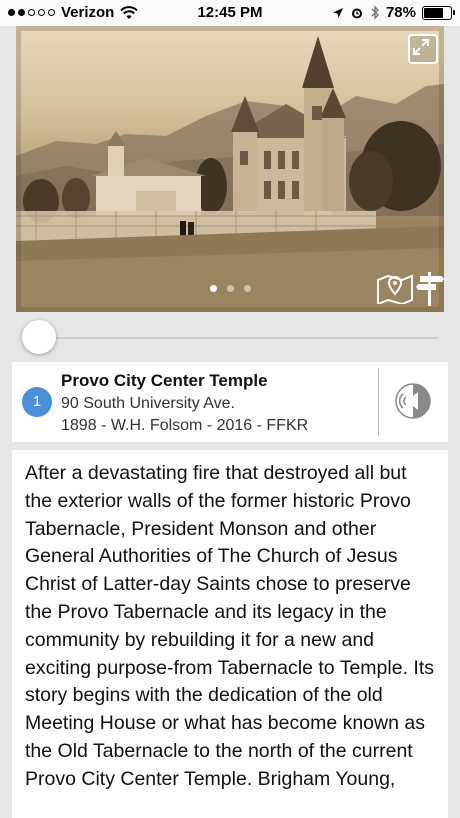 This screenshot has width=460, height=818. I want to click on place-address: 90 South University Ave., so click(148, 403).